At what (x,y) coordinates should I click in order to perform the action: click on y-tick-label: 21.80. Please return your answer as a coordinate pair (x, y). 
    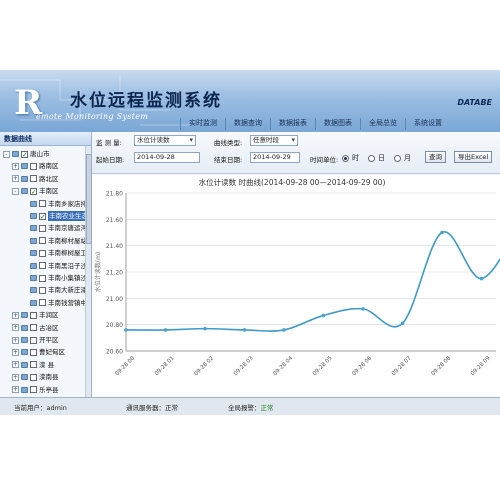
    Looking at the image, I should click on (114, 194).